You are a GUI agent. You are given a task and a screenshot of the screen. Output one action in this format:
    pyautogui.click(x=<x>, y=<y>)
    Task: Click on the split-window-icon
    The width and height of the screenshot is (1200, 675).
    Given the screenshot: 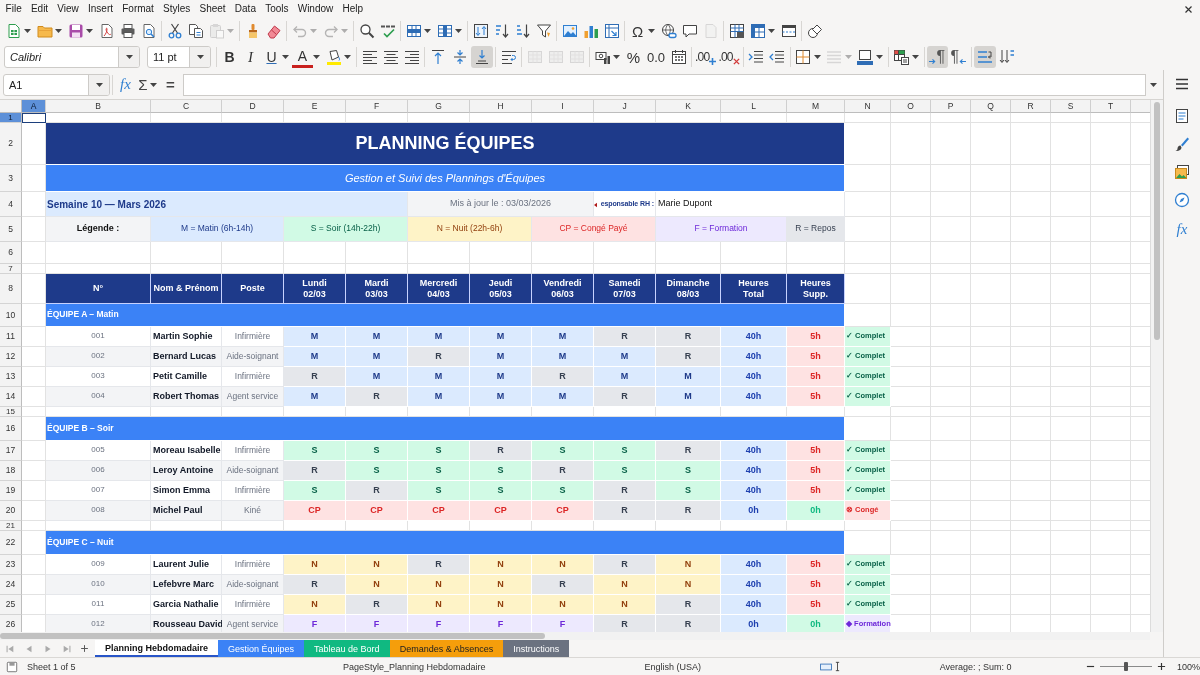 What is the action you would take?
    pyautogui.click(x=788, y=31)
    